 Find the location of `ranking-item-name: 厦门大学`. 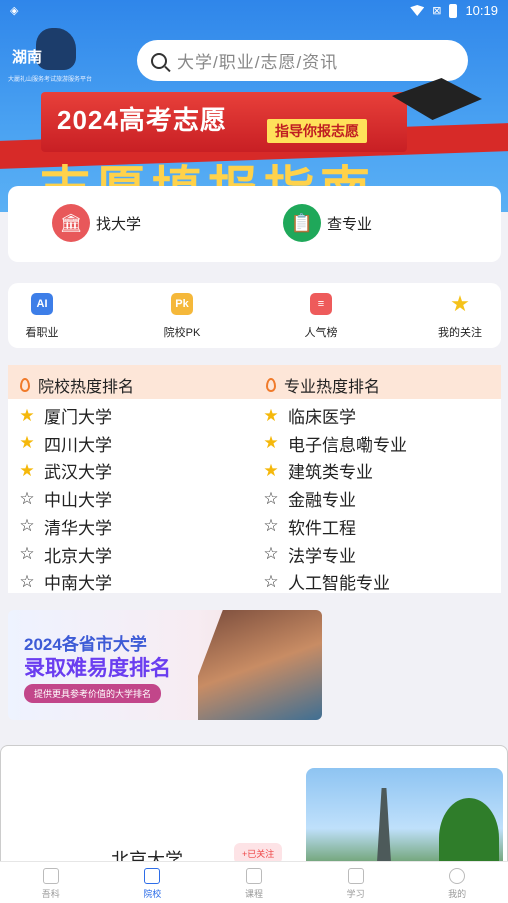

ranking-item-name: 厦门大学 is located at coordinates (78, 417).